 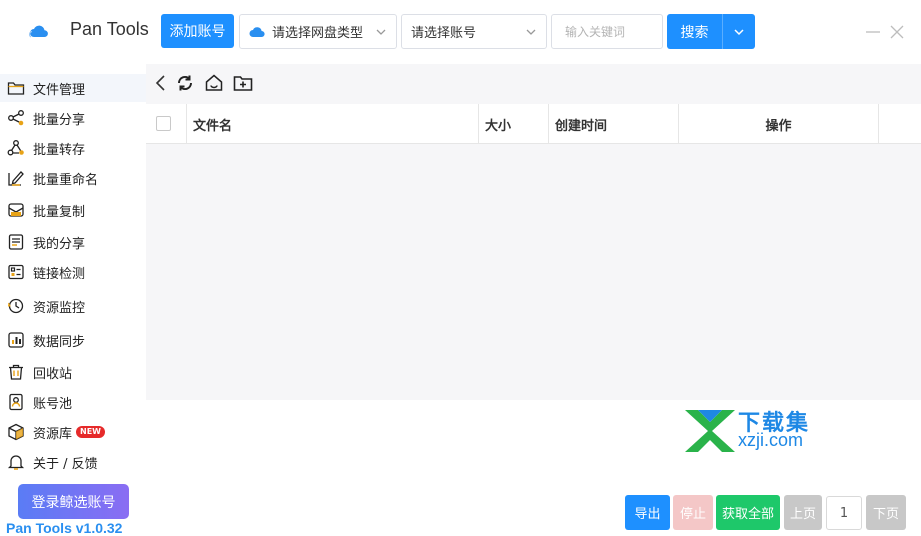 What do you see at coordinates (886, 512) in the screenshot?
I see `next-page-button: 下页` at bounding box center [886, 512].